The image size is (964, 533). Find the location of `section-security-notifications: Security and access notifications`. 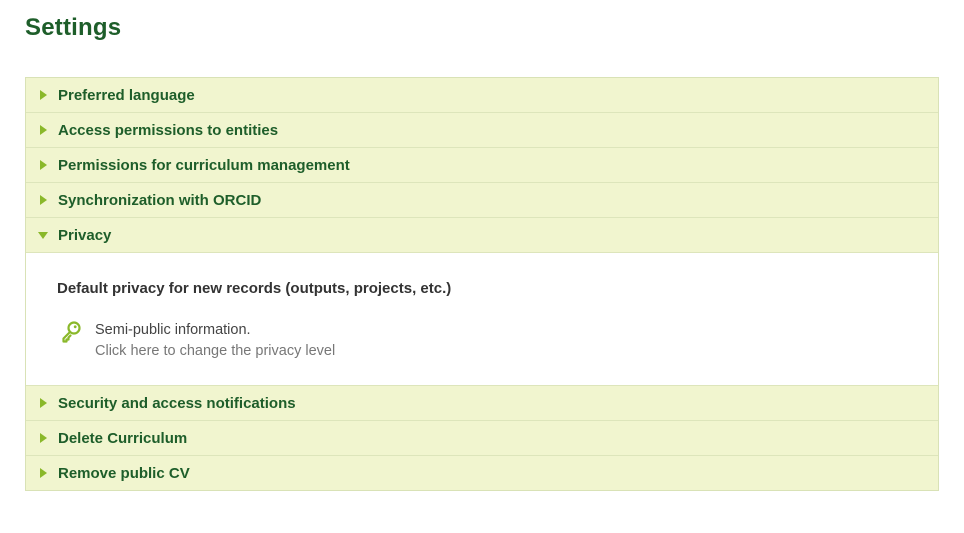

section-security-notifications: Security and access notifications is located at coordinates (482, 403).